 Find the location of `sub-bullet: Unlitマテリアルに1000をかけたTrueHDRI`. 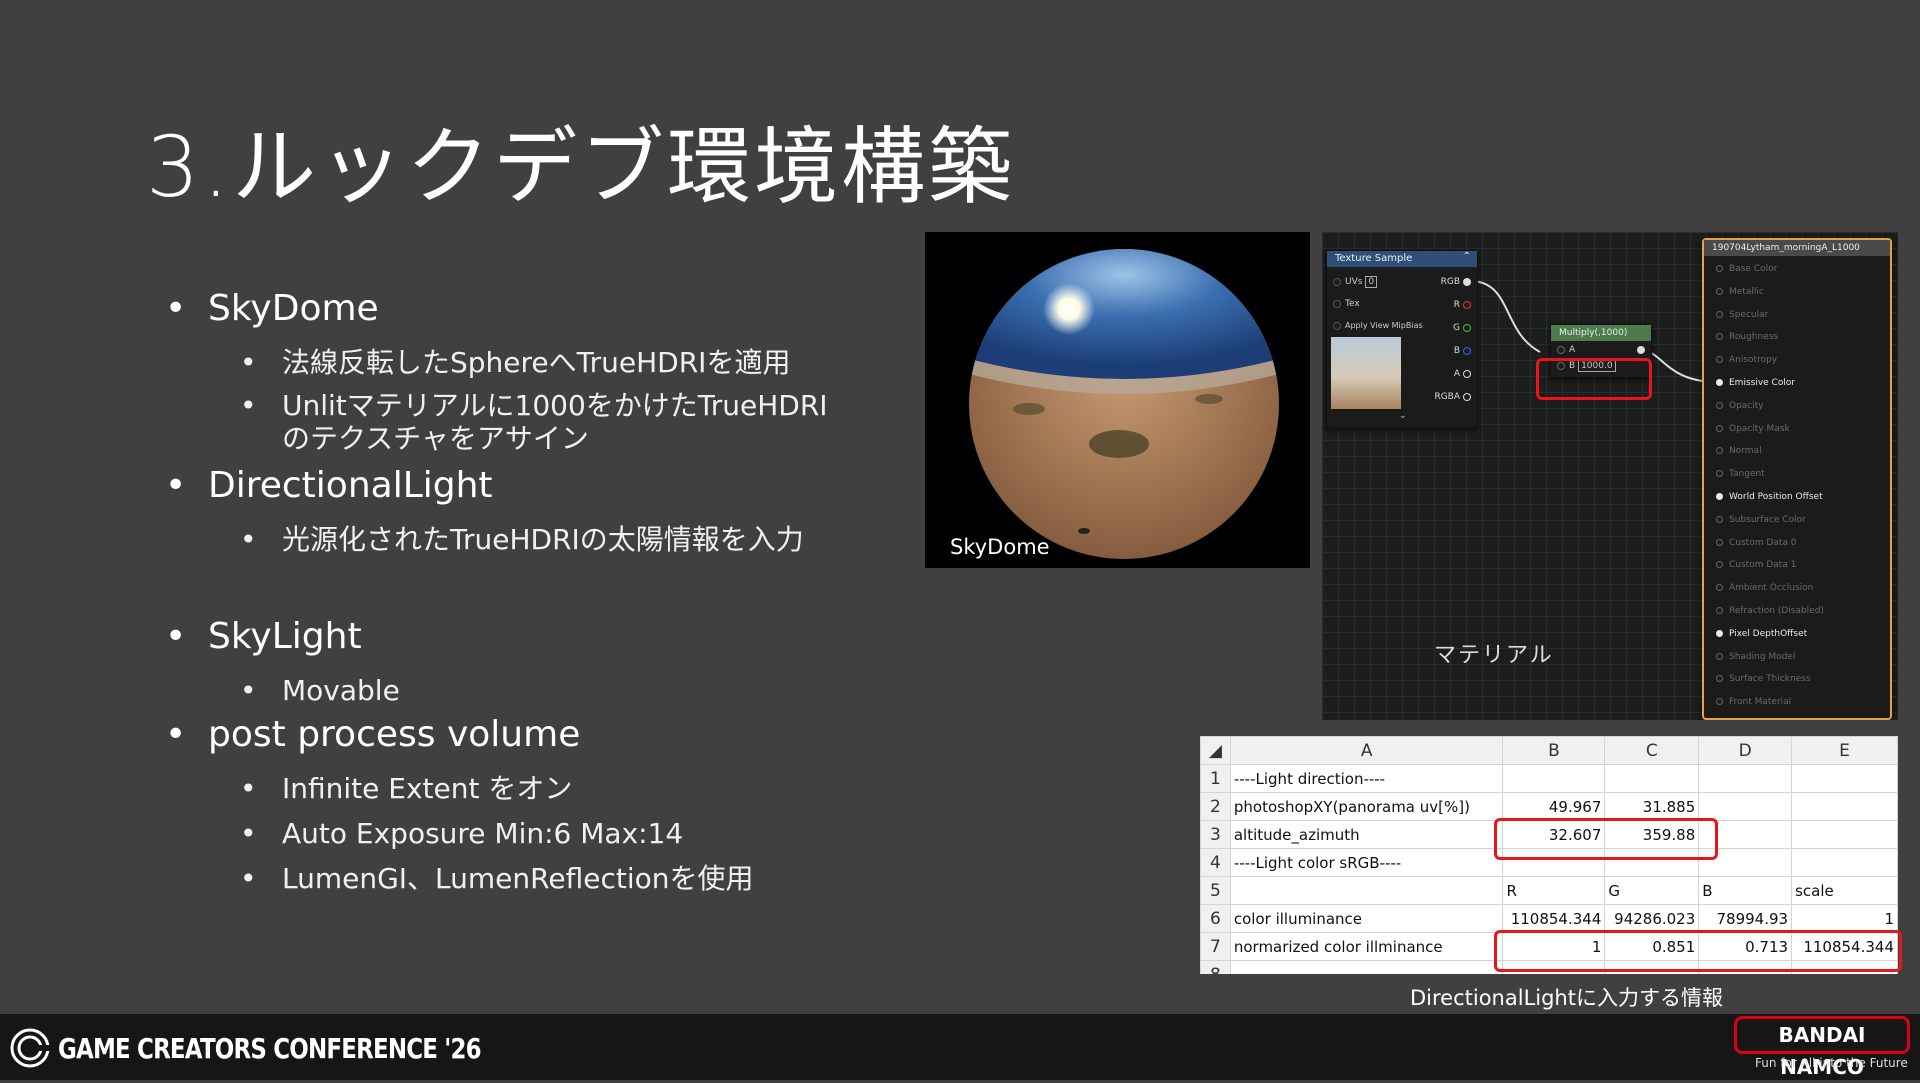

sub-bullet: Unlitマテリアルに1000をかけたTrueHDRI is located at coordinates (534, 406).